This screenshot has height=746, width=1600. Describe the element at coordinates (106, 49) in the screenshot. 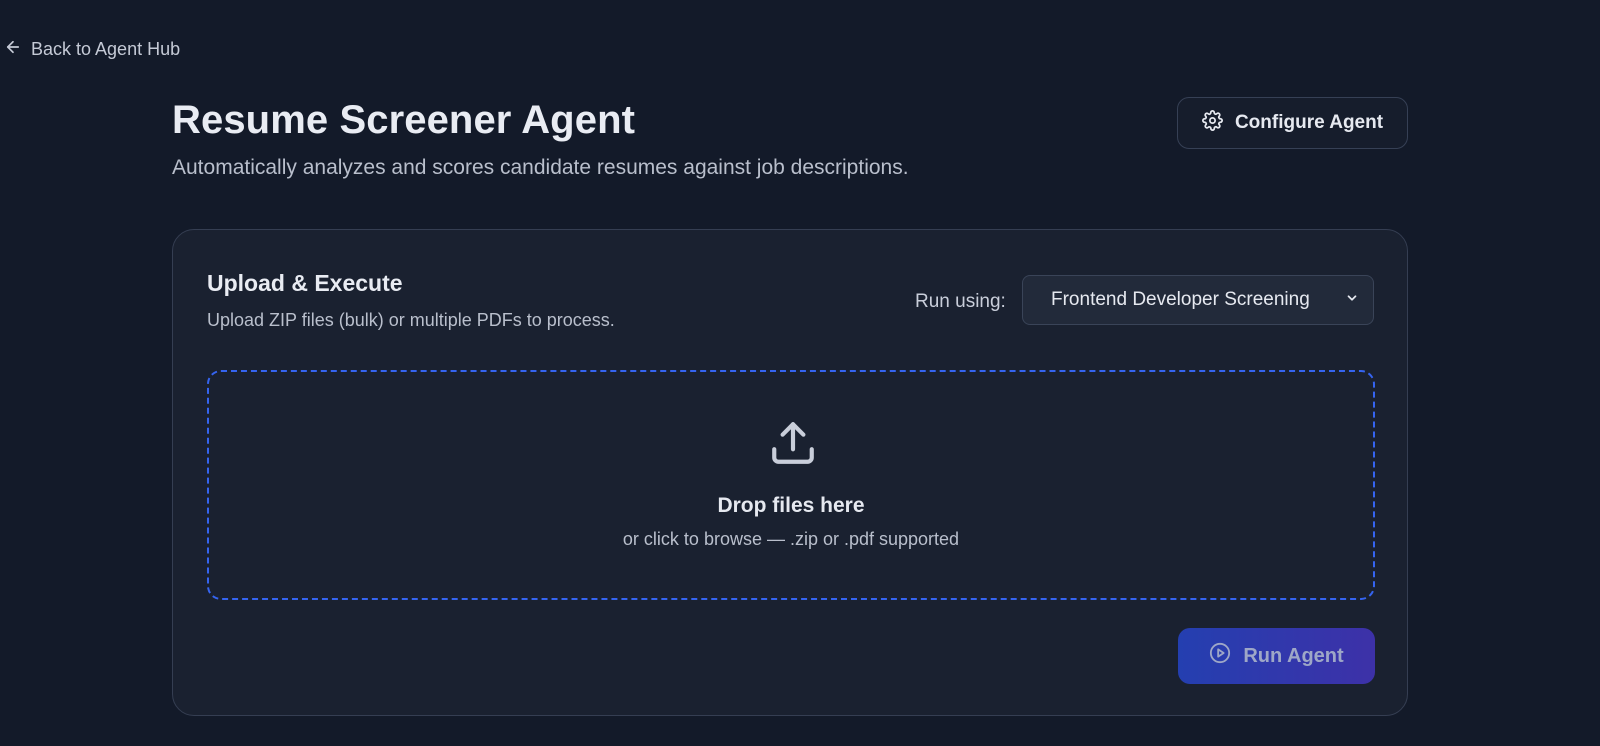

I see `back-link-label: Back to Agent Hub` at that location.